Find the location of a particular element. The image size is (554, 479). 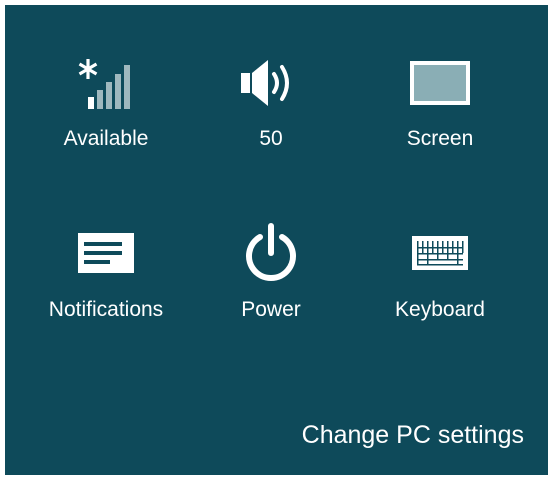

keyboard-label: Keyboard is located at coordinates (440, 309).